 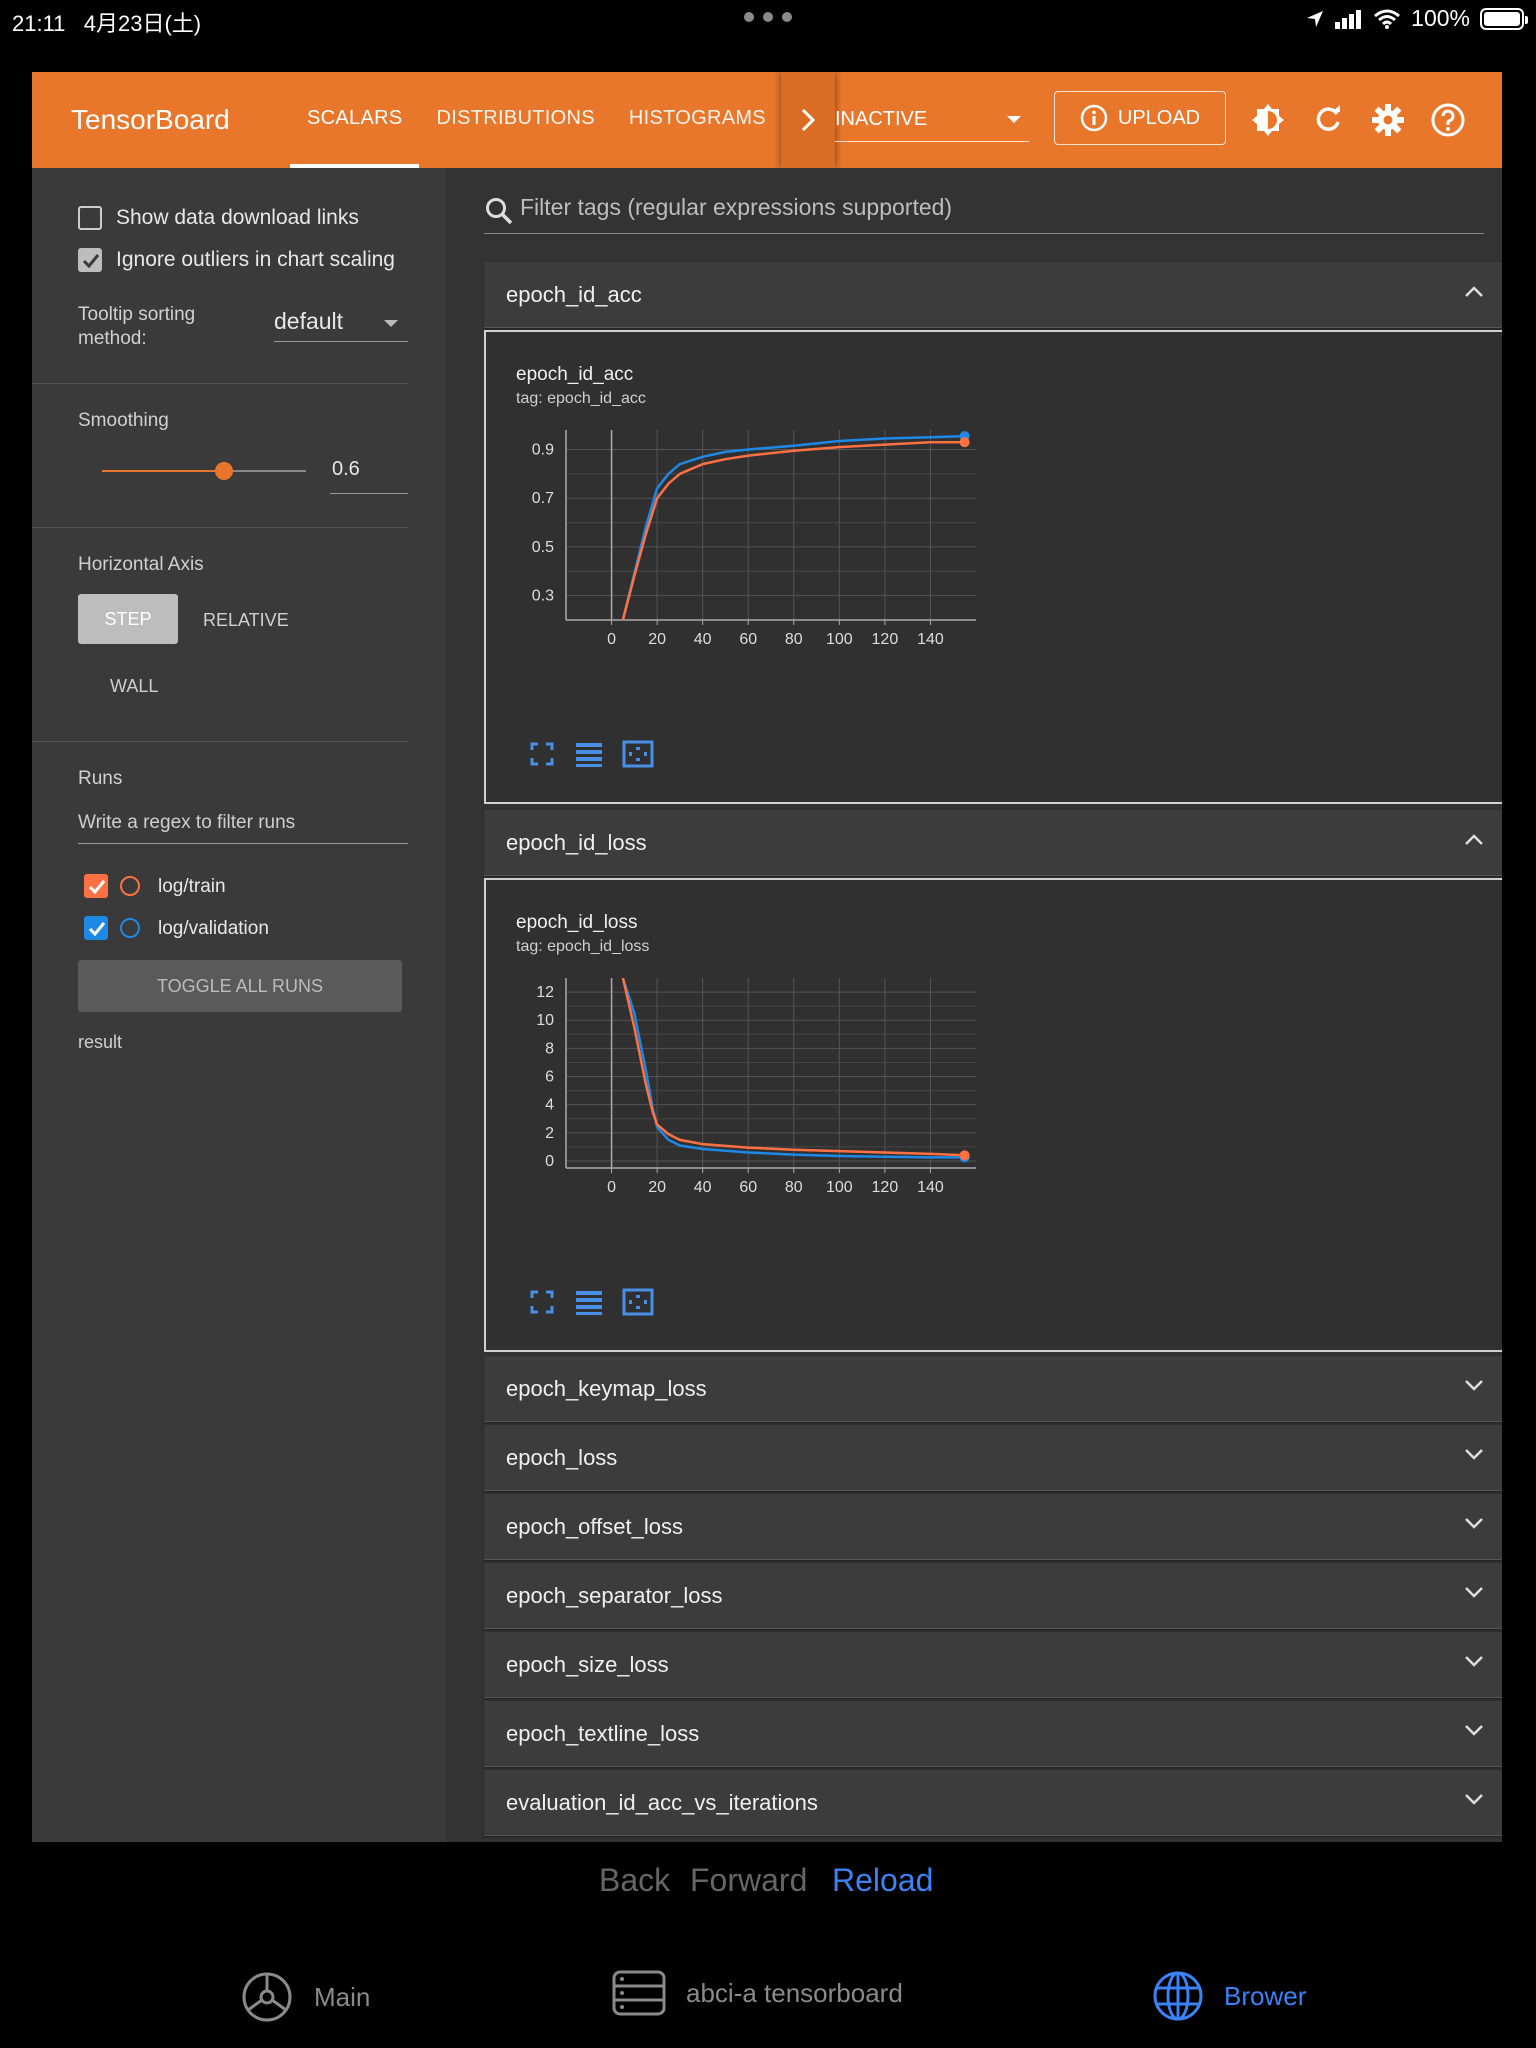 I want to click on inactive-plugins-select: INACTIVE, so click(x=932, y=121).